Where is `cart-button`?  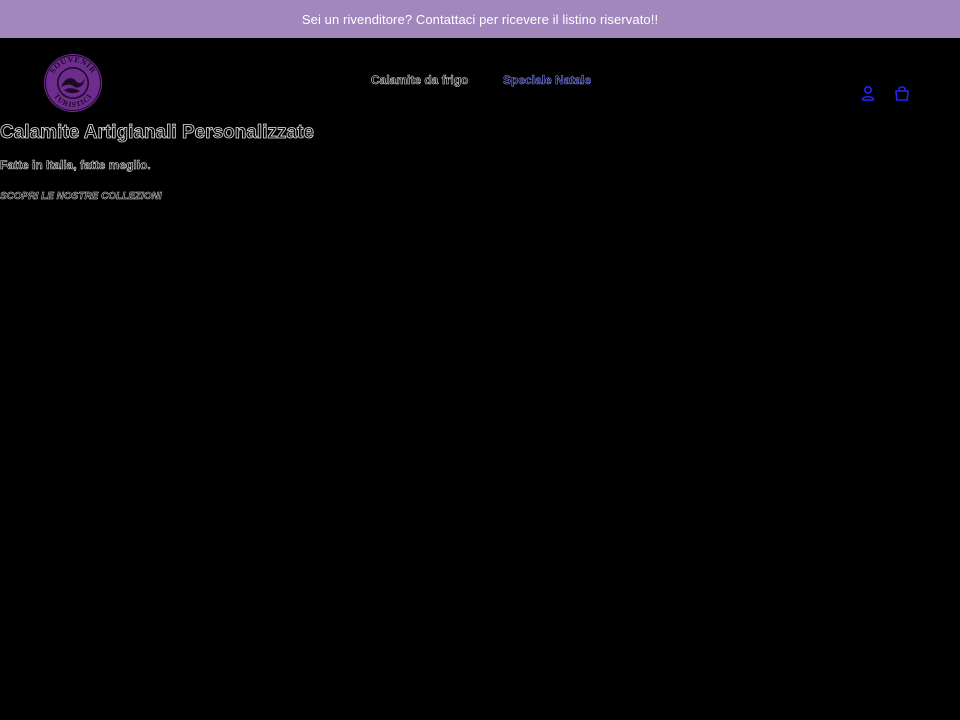
cart-button is located at coordinates (902, 93).